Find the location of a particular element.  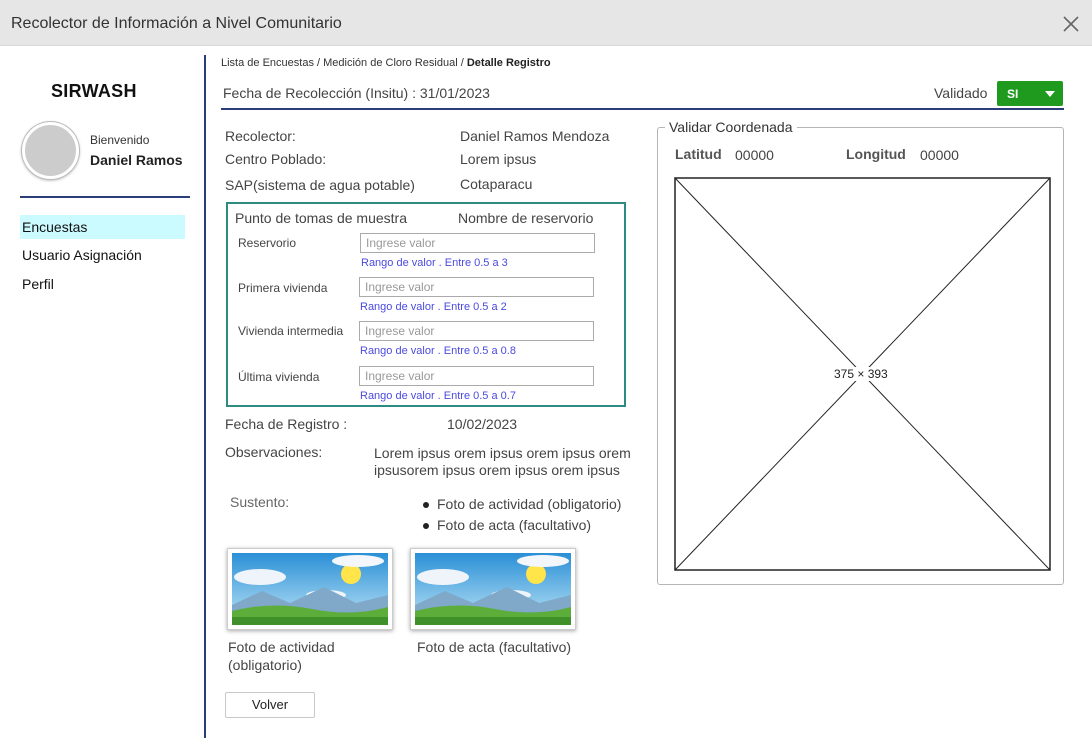

avatar is located at coordinates (50, 150).